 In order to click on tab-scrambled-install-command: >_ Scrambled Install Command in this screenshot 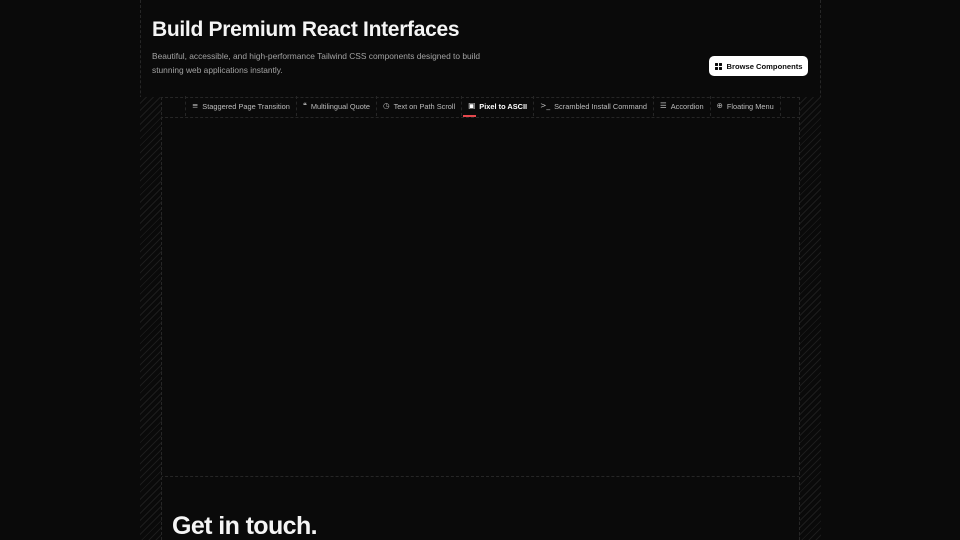, I will do `click(593, 106)`.